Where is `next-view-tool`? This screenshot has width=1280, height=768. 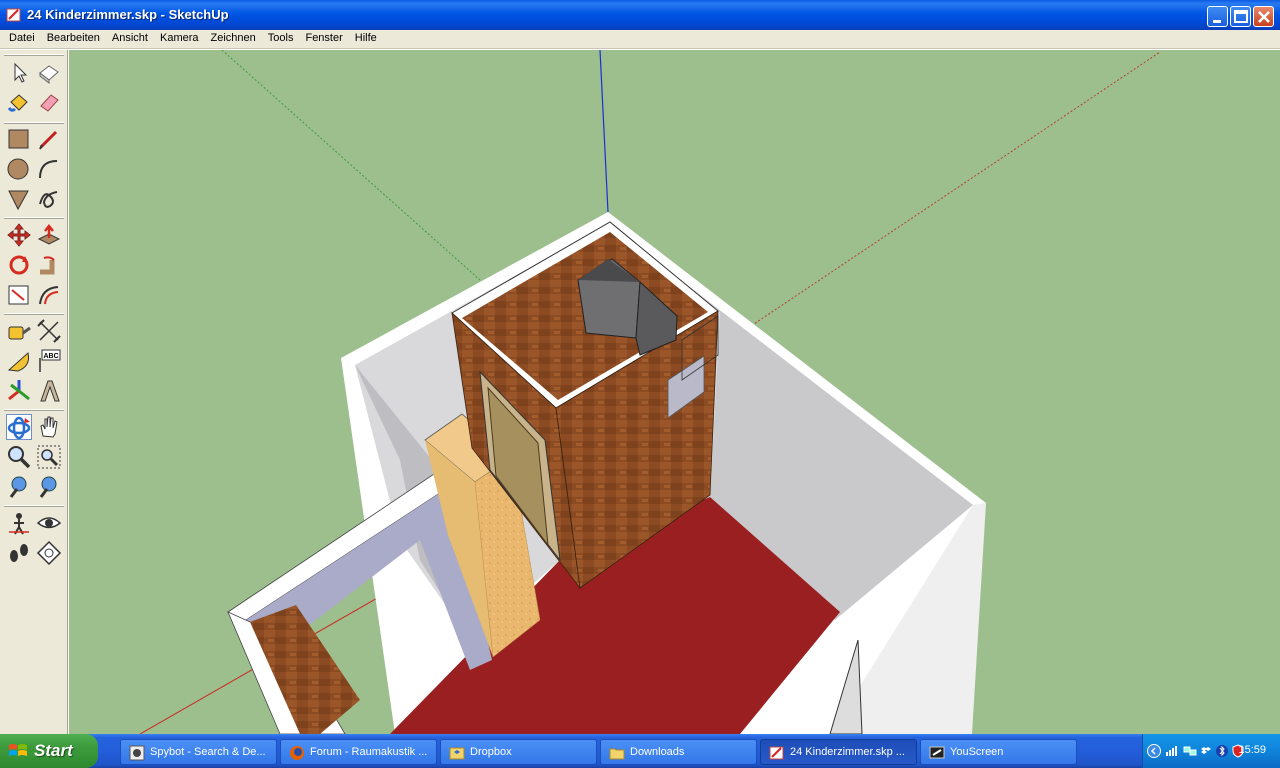 next-view-tool is located at coordinates (49, 487).